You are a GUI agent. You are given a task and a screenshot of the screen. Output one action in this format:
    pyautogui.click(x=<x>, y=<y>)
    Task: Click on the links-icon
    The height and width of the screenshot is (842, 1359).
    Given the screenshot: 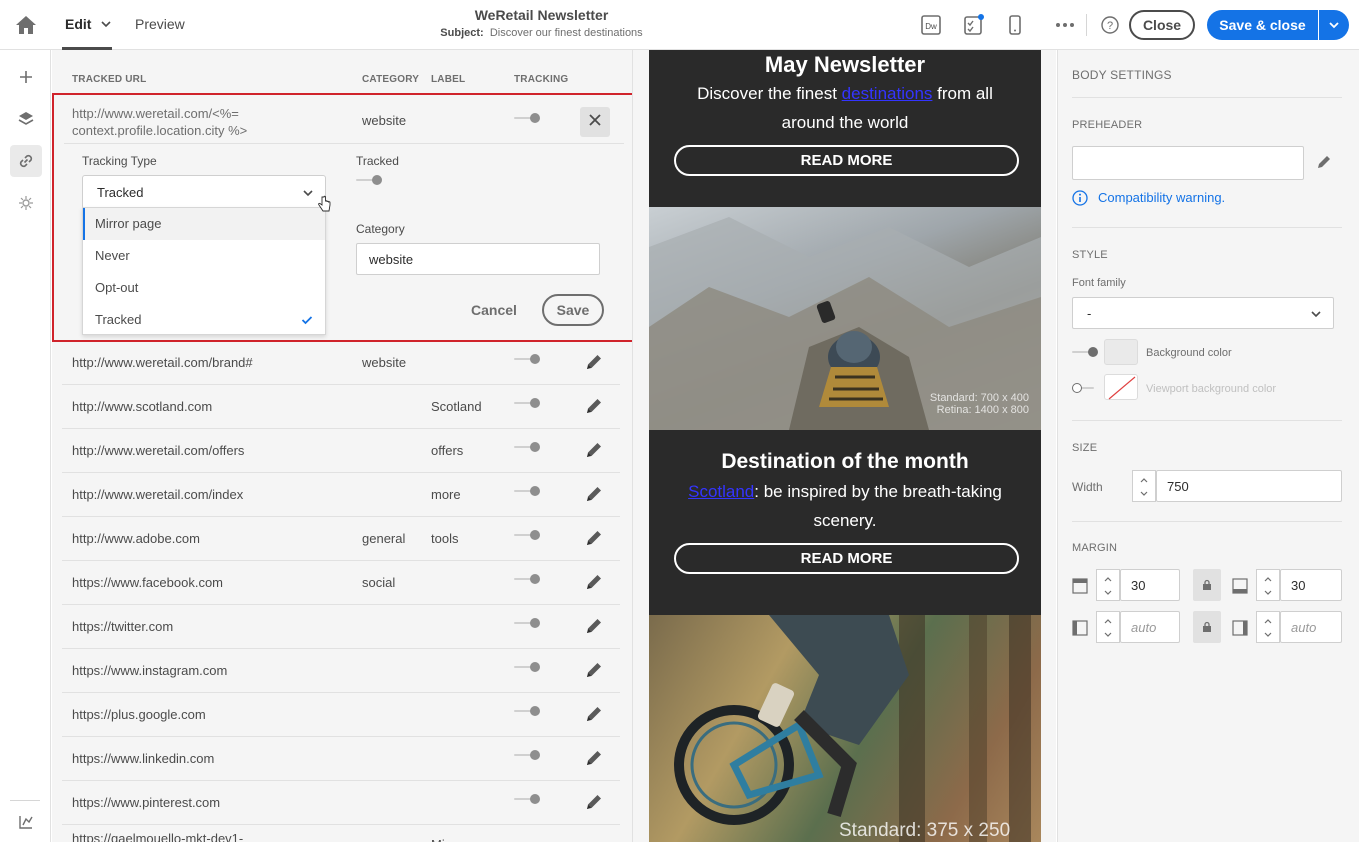 What is the action you would take?
    pyautogui.click(x=26, y=161)
    